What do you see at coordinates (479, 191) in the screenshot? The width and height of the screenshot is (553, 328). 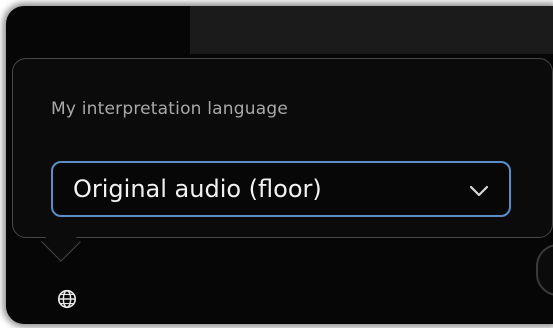 I see `chevron-down-icon` at bounding box center [479, 191].